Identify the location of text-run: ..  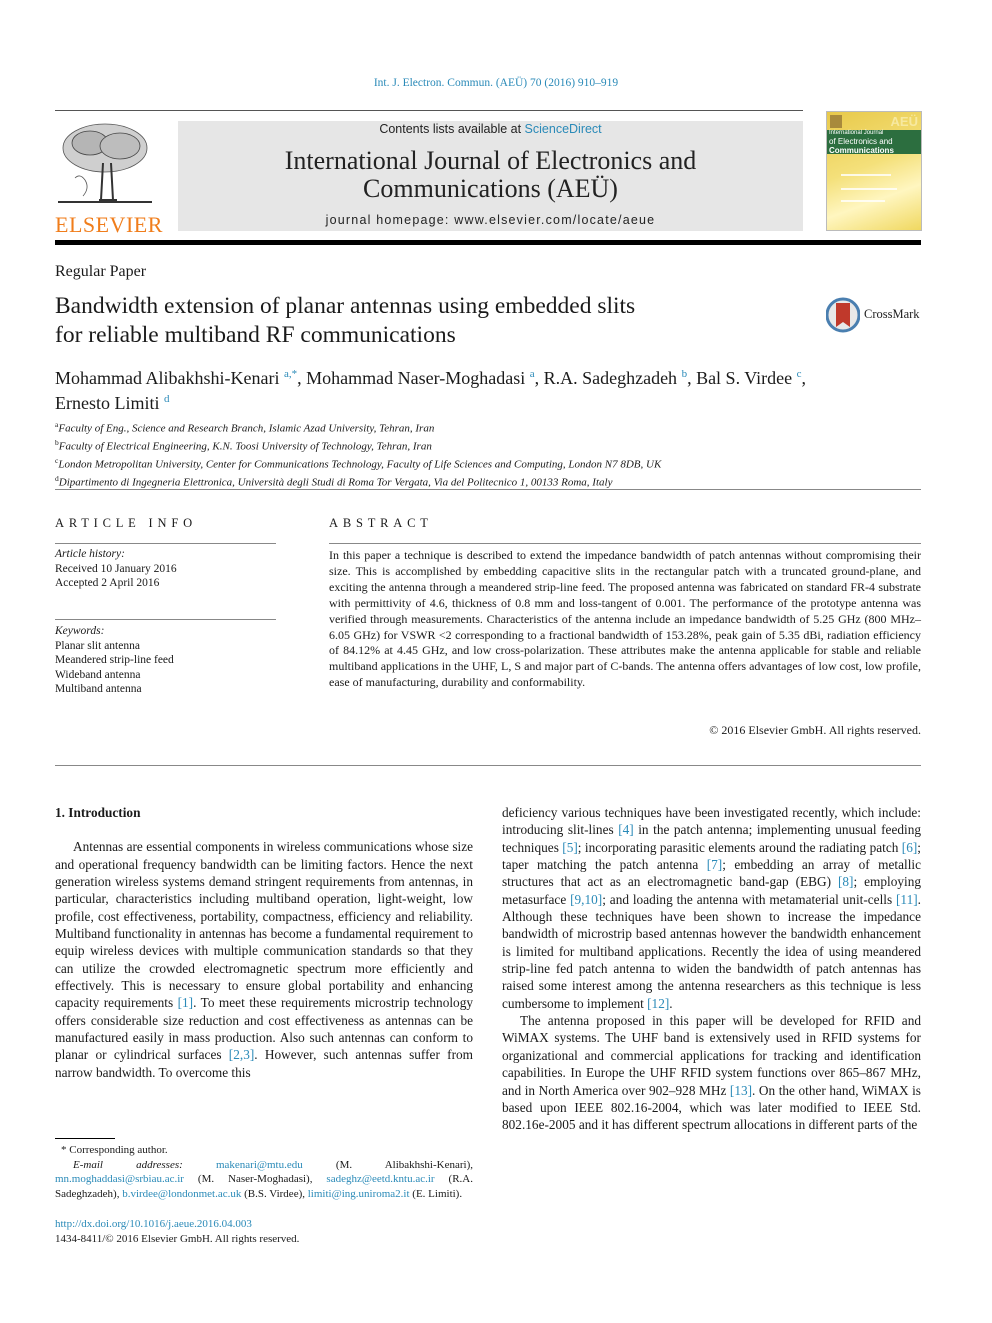
(671, 1003).